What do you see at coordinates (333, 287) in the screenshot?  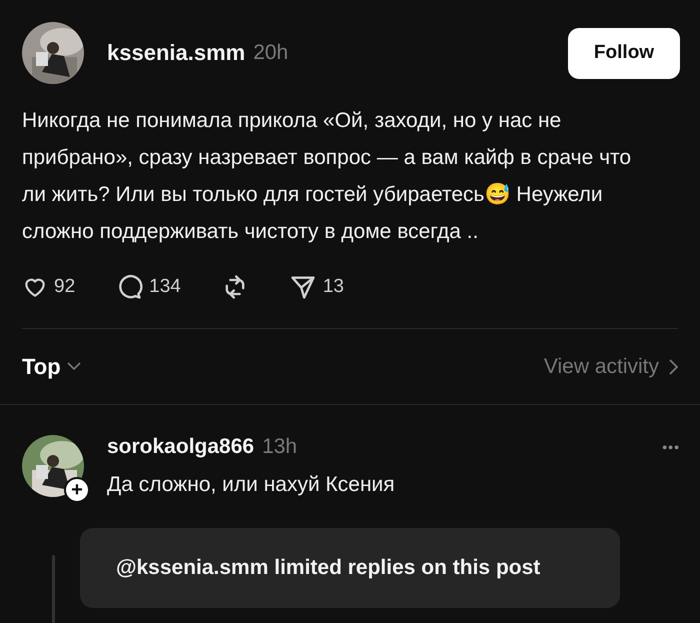 I see `action-count: 13` at bounding box center [333, 287].